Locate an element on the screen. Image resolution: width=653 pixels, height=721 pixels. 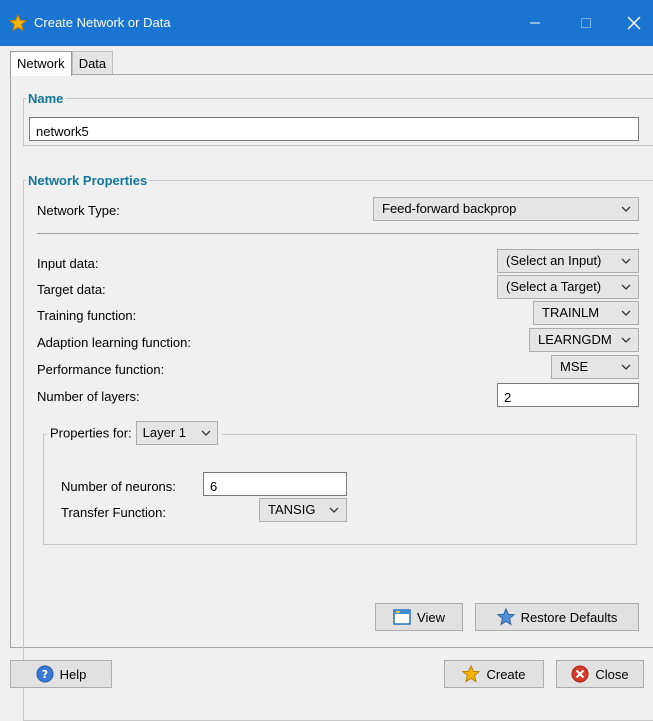
adaption-function-select: LEARNGDM is located at coordinates (584, 340).